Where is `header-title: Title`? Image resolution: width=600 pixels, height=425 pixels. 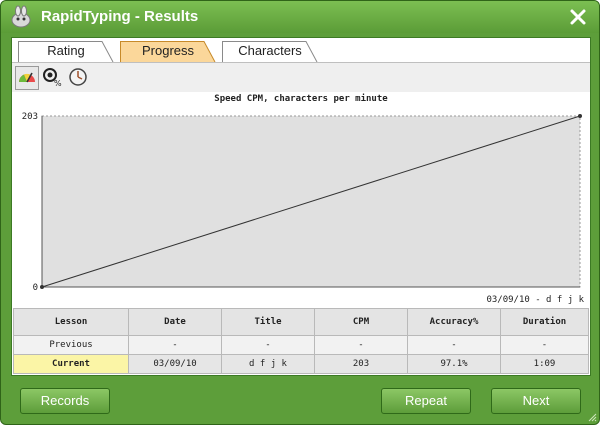 header-title: Title is located at coordinates (268, 322).